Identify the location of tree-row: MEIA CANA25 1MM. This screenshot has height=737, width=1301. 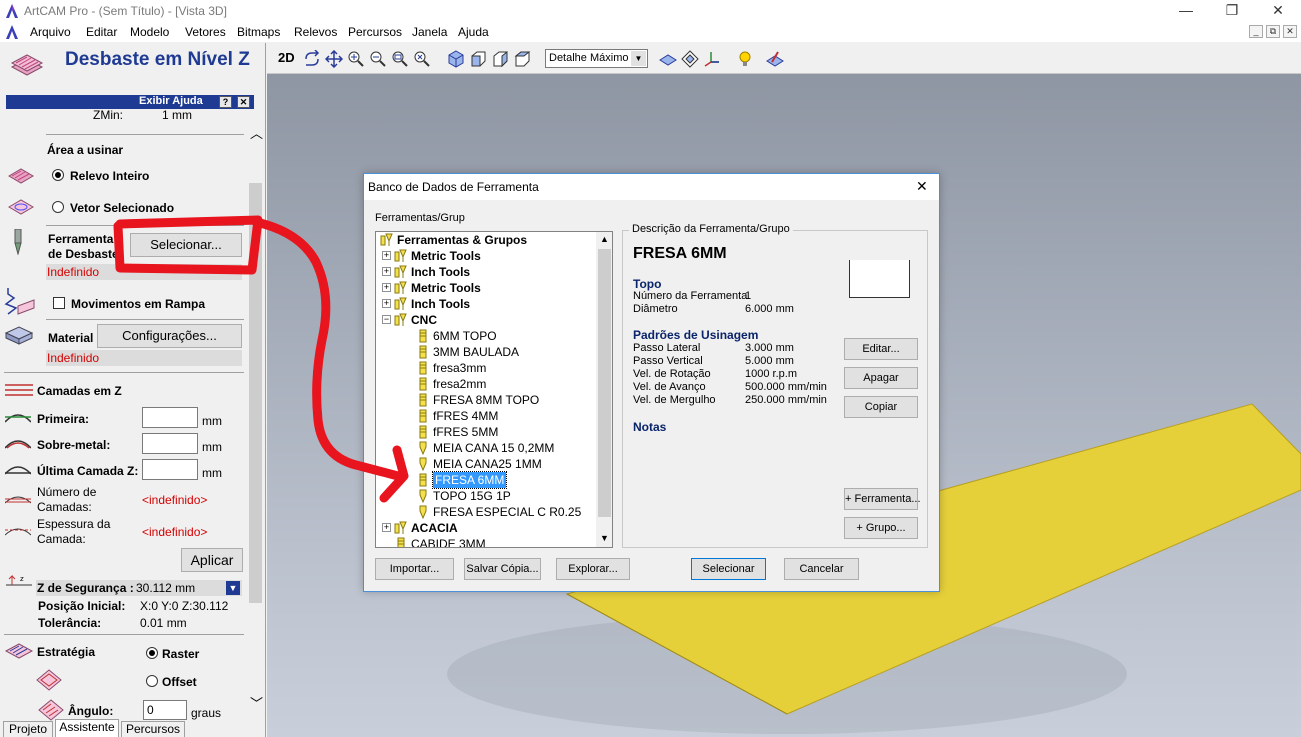
(486, 464).